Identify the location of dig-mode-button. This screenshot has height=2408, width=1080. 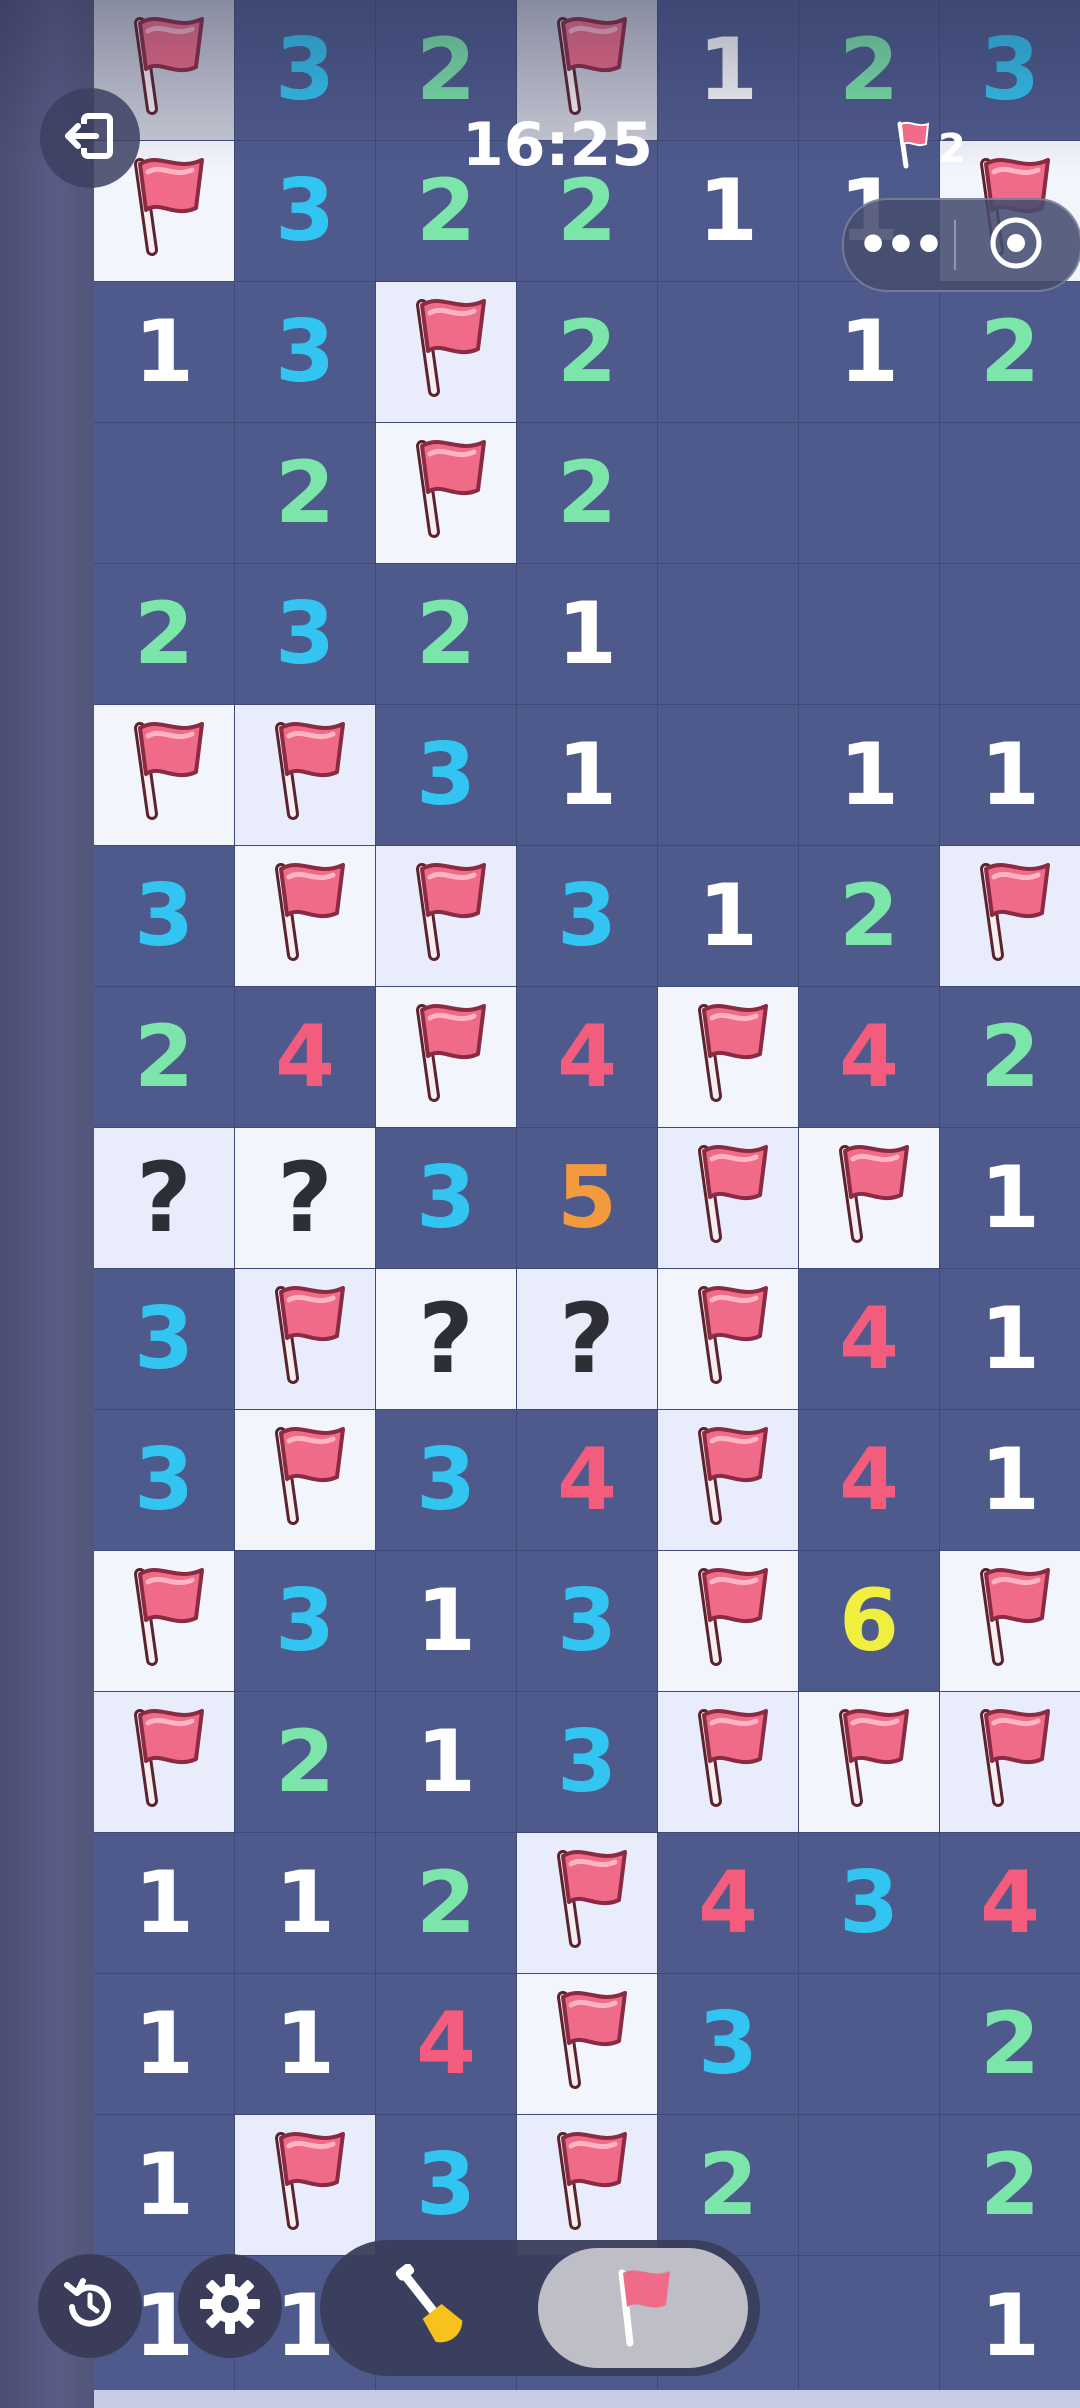
(430, 2308).